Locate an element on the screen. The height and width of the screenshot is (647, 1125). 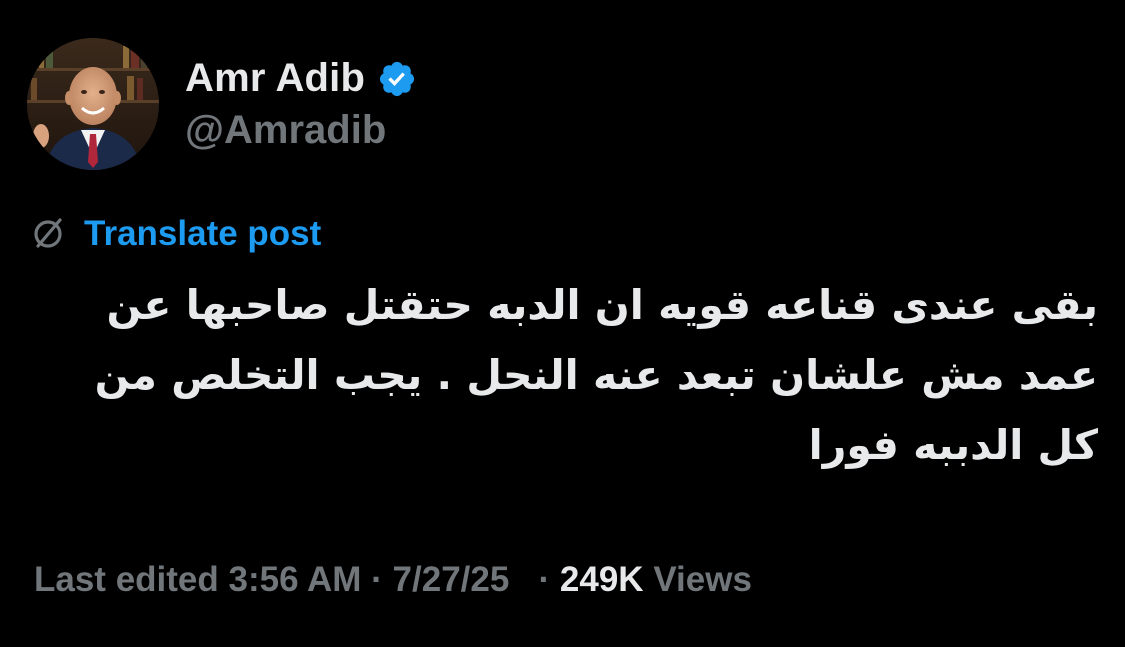
avatar is located at coordinates (93, 104).